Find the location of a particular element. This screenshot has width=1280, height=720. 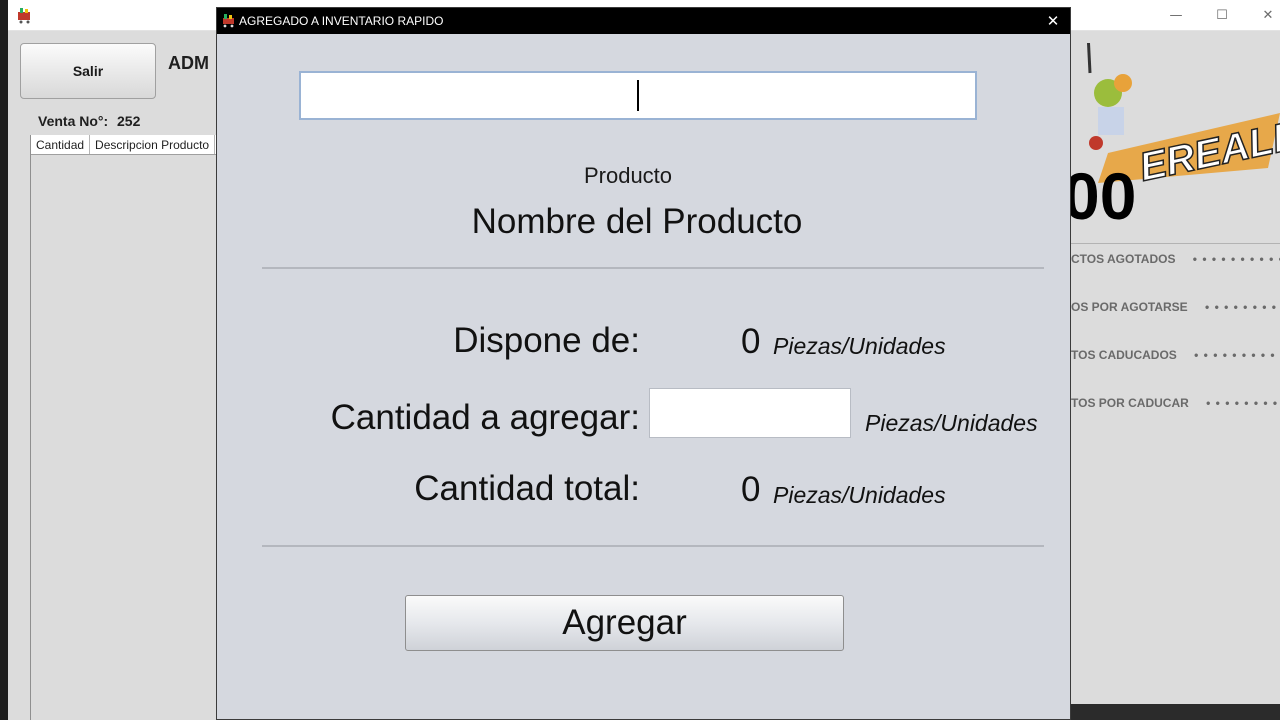

cantidad-label: Cantidad a agregar: is located at coordinates (485, 417).